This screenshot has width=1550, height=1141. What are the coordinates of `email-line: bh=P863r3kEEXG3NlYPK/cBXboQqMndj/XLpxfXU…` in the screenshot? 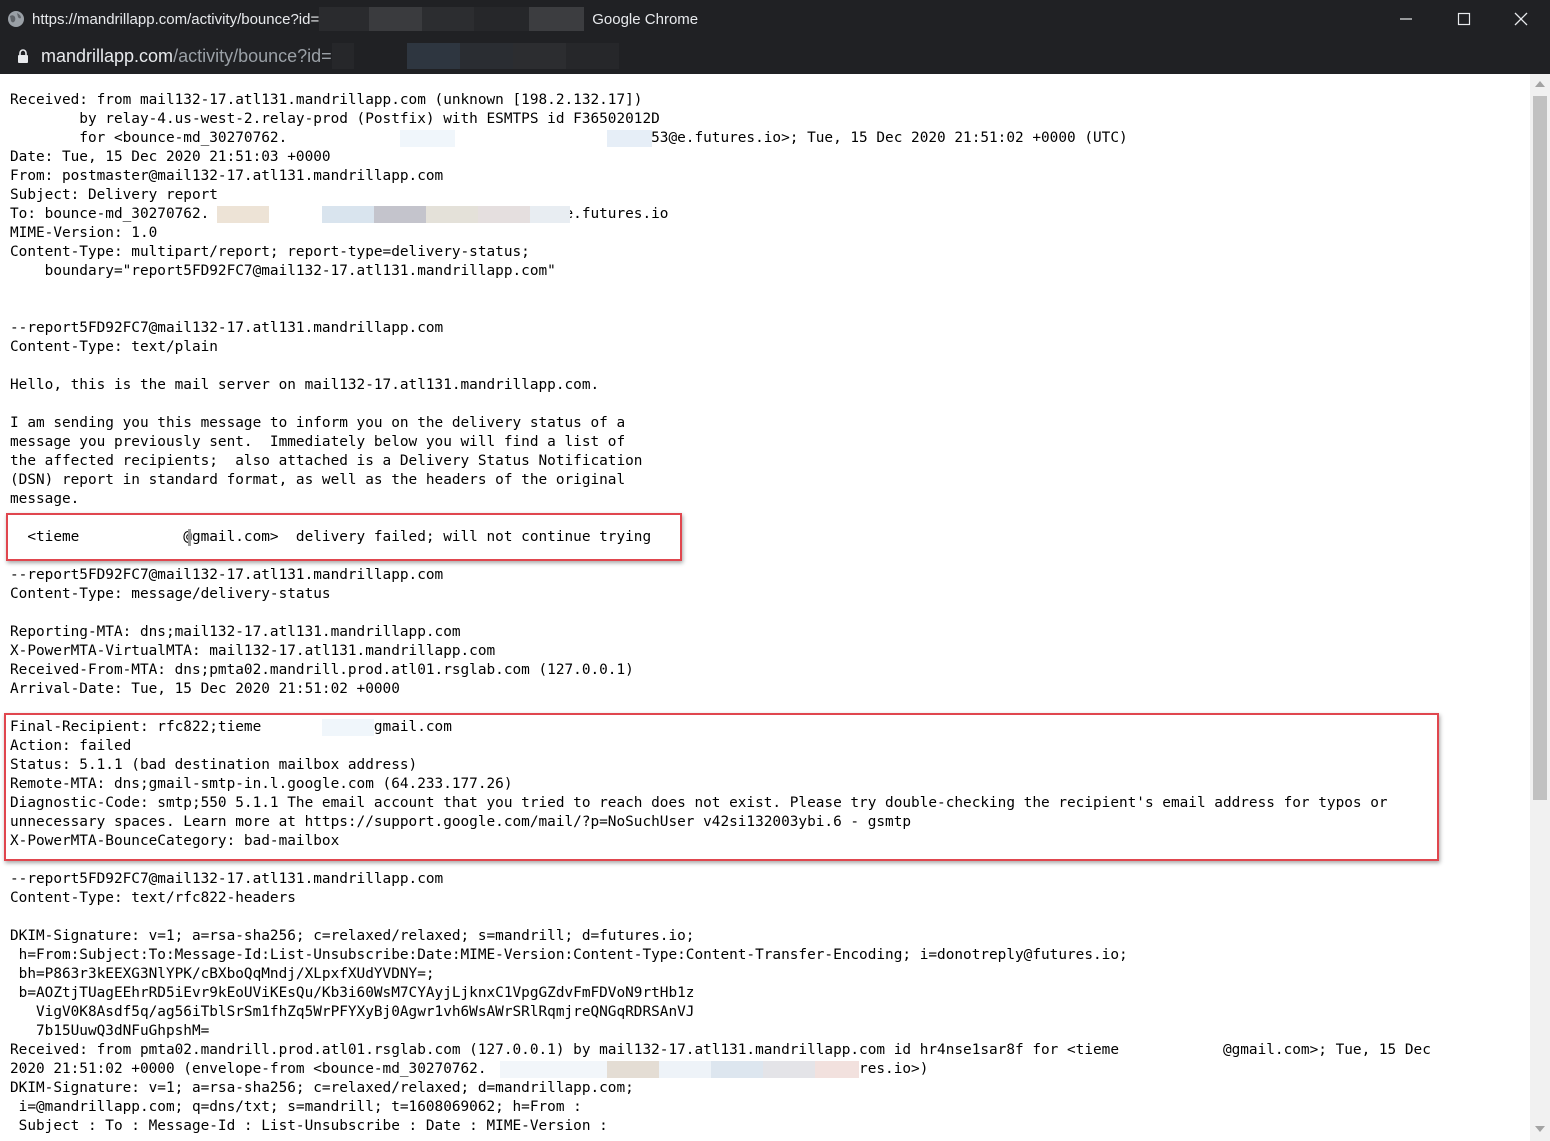 It's located at (222, 974).